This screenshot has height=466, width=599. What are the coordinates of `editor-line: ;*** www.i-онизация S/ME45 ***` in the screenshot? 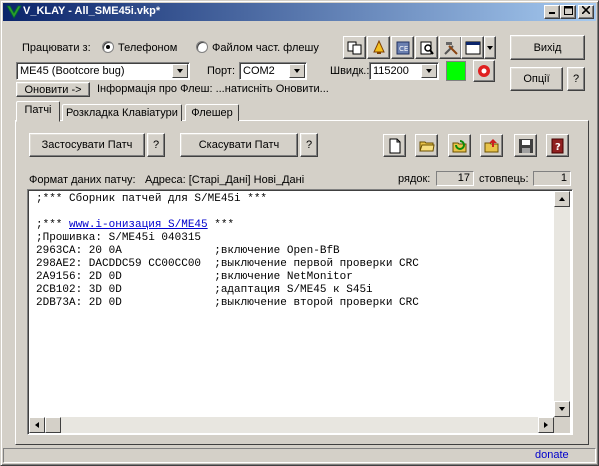 It's located at (291, 225).